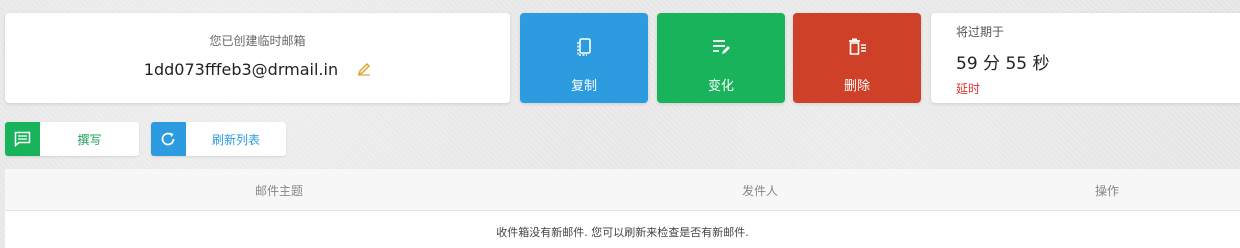 The image size is (1240, 248). What do you see at coordinates (583, 86) in the screenshot?
I see `copy-label: 复制` at bounding box center [583, 86].